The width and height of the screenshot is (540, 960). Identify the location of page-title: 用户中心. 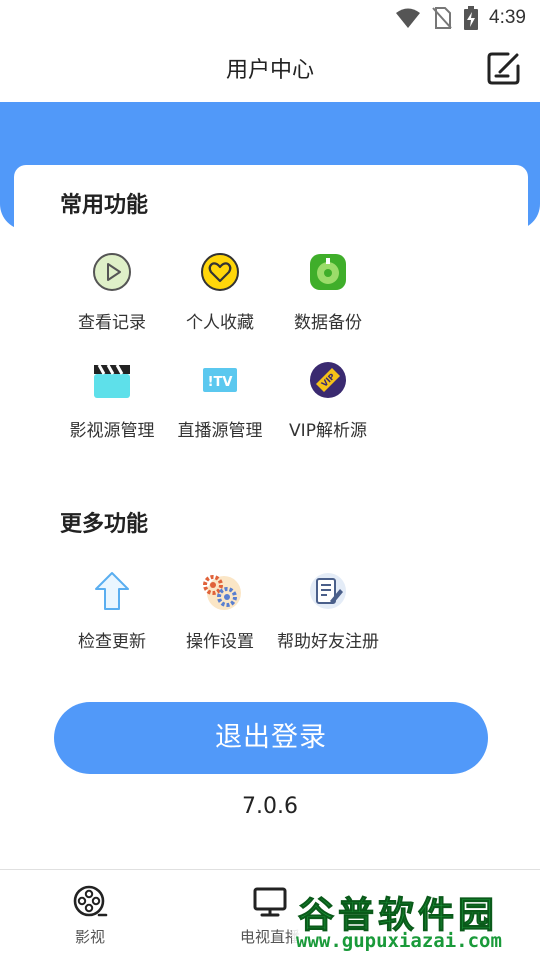
(269, 70).